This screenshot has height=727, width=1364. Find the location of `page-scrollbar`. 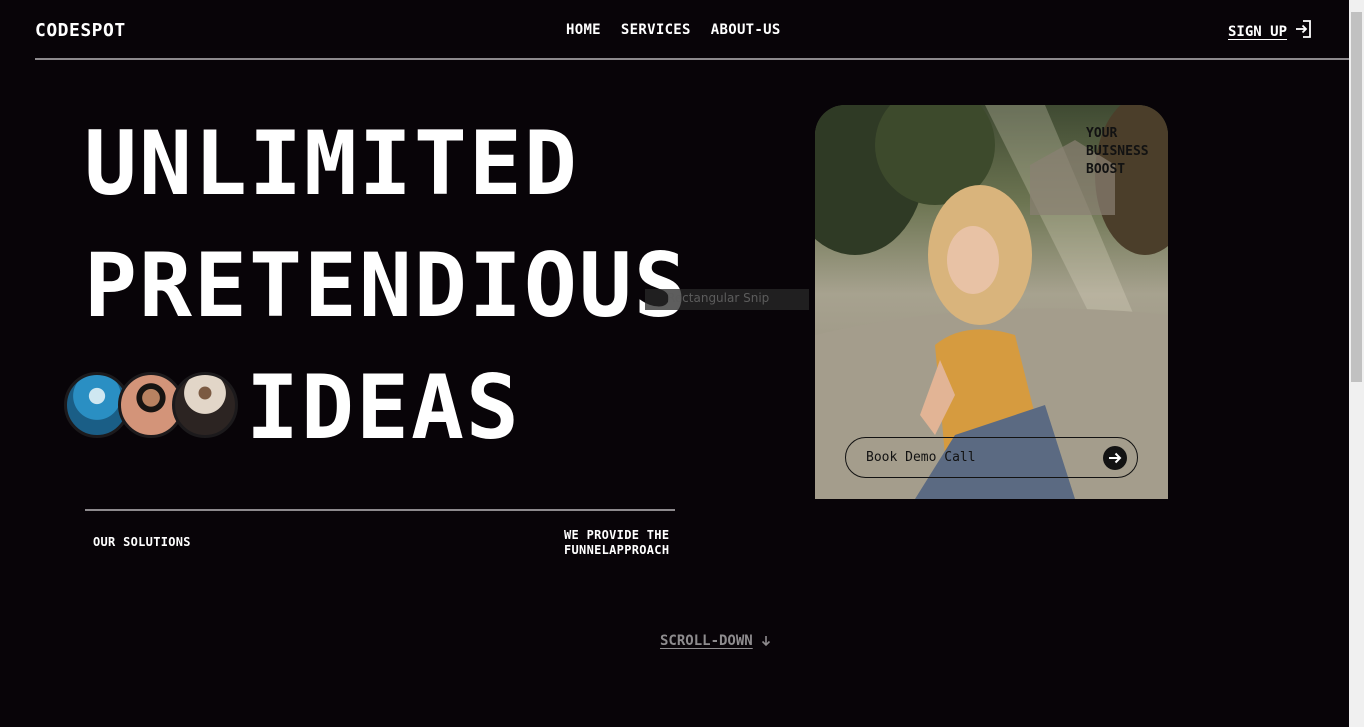

page-scrollbar is located at coordinates (1356, 363).